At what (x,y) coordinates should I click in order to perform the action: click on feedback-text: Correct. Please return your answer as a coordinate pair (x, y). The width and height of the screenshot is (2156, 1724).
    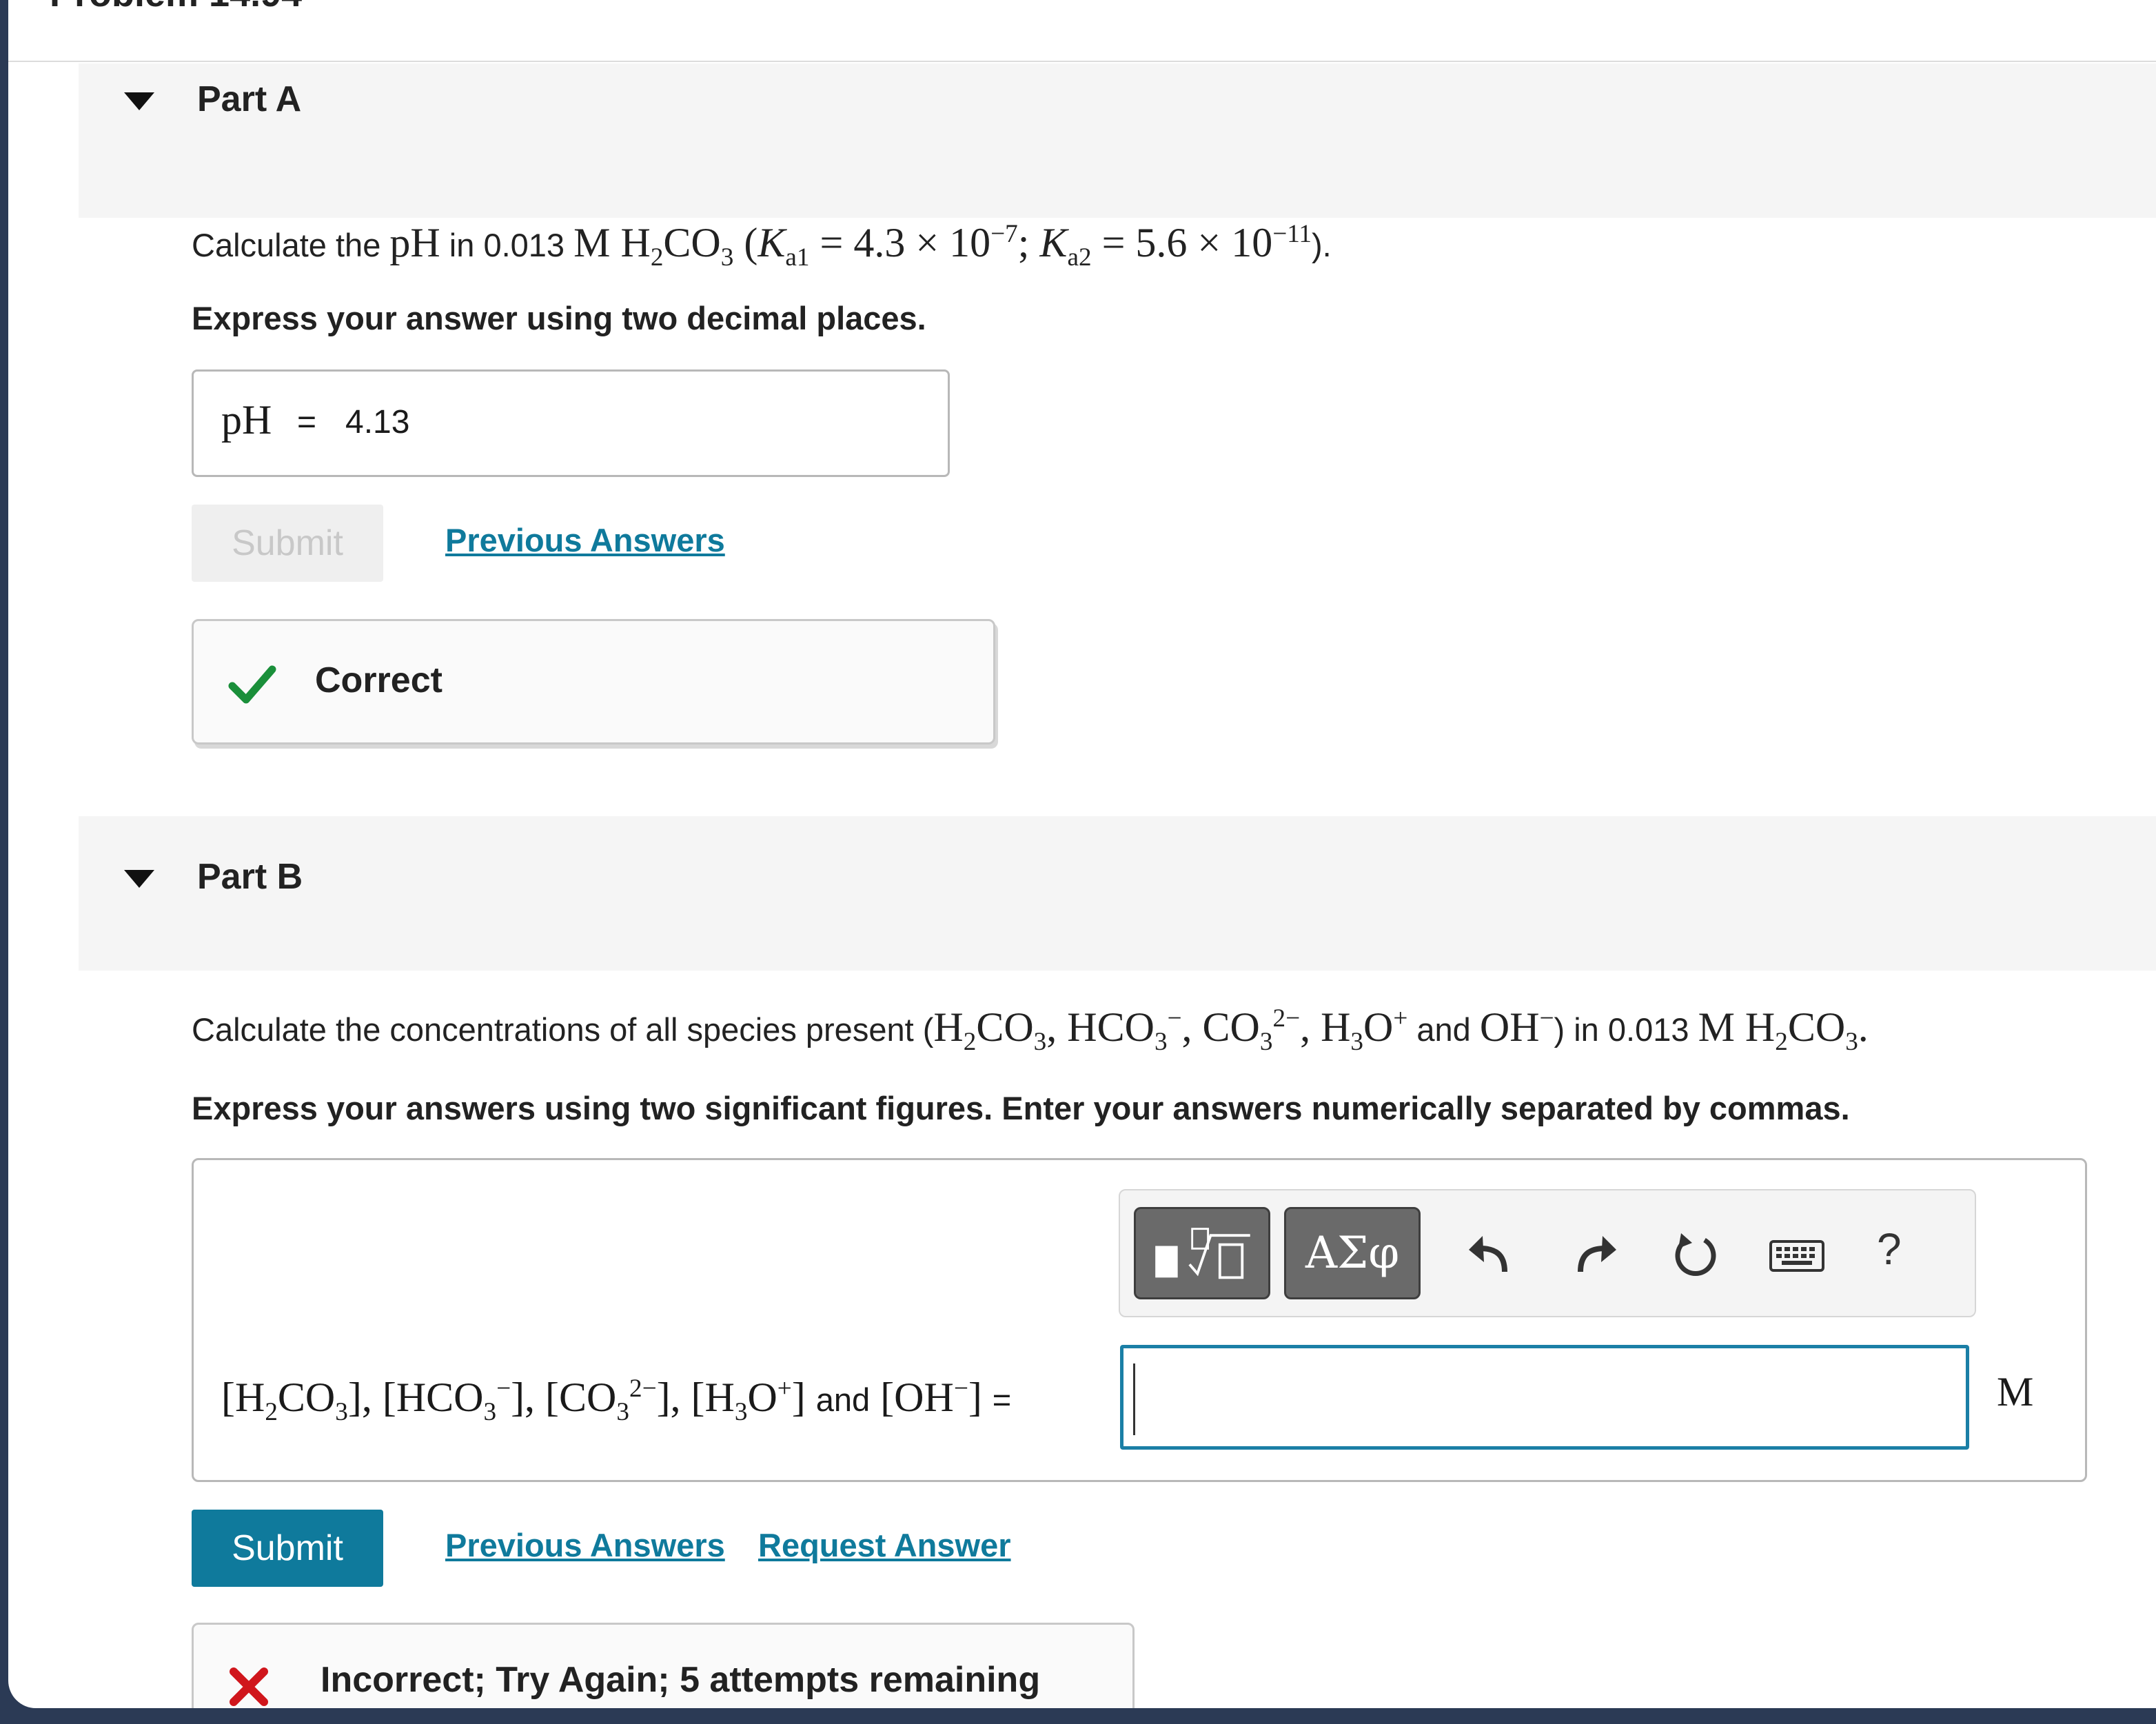
    Looking at the image, I should click on (379, 680).